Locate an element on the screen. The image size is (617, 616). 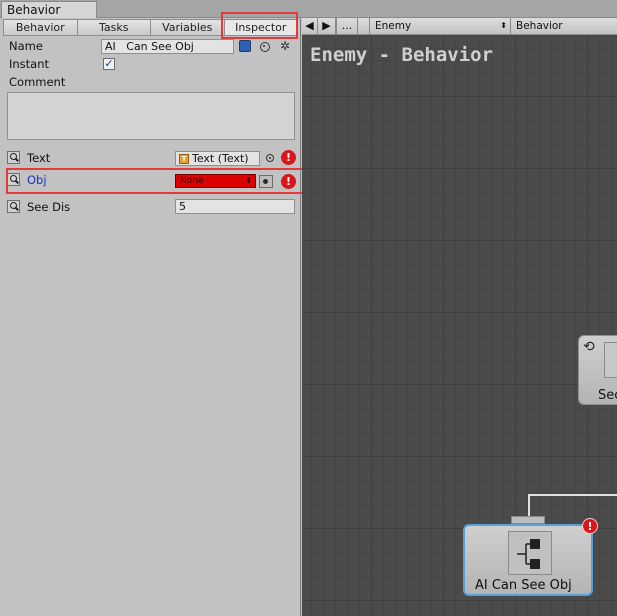
tab-variables: Variables is located at coordinates (188, 27).